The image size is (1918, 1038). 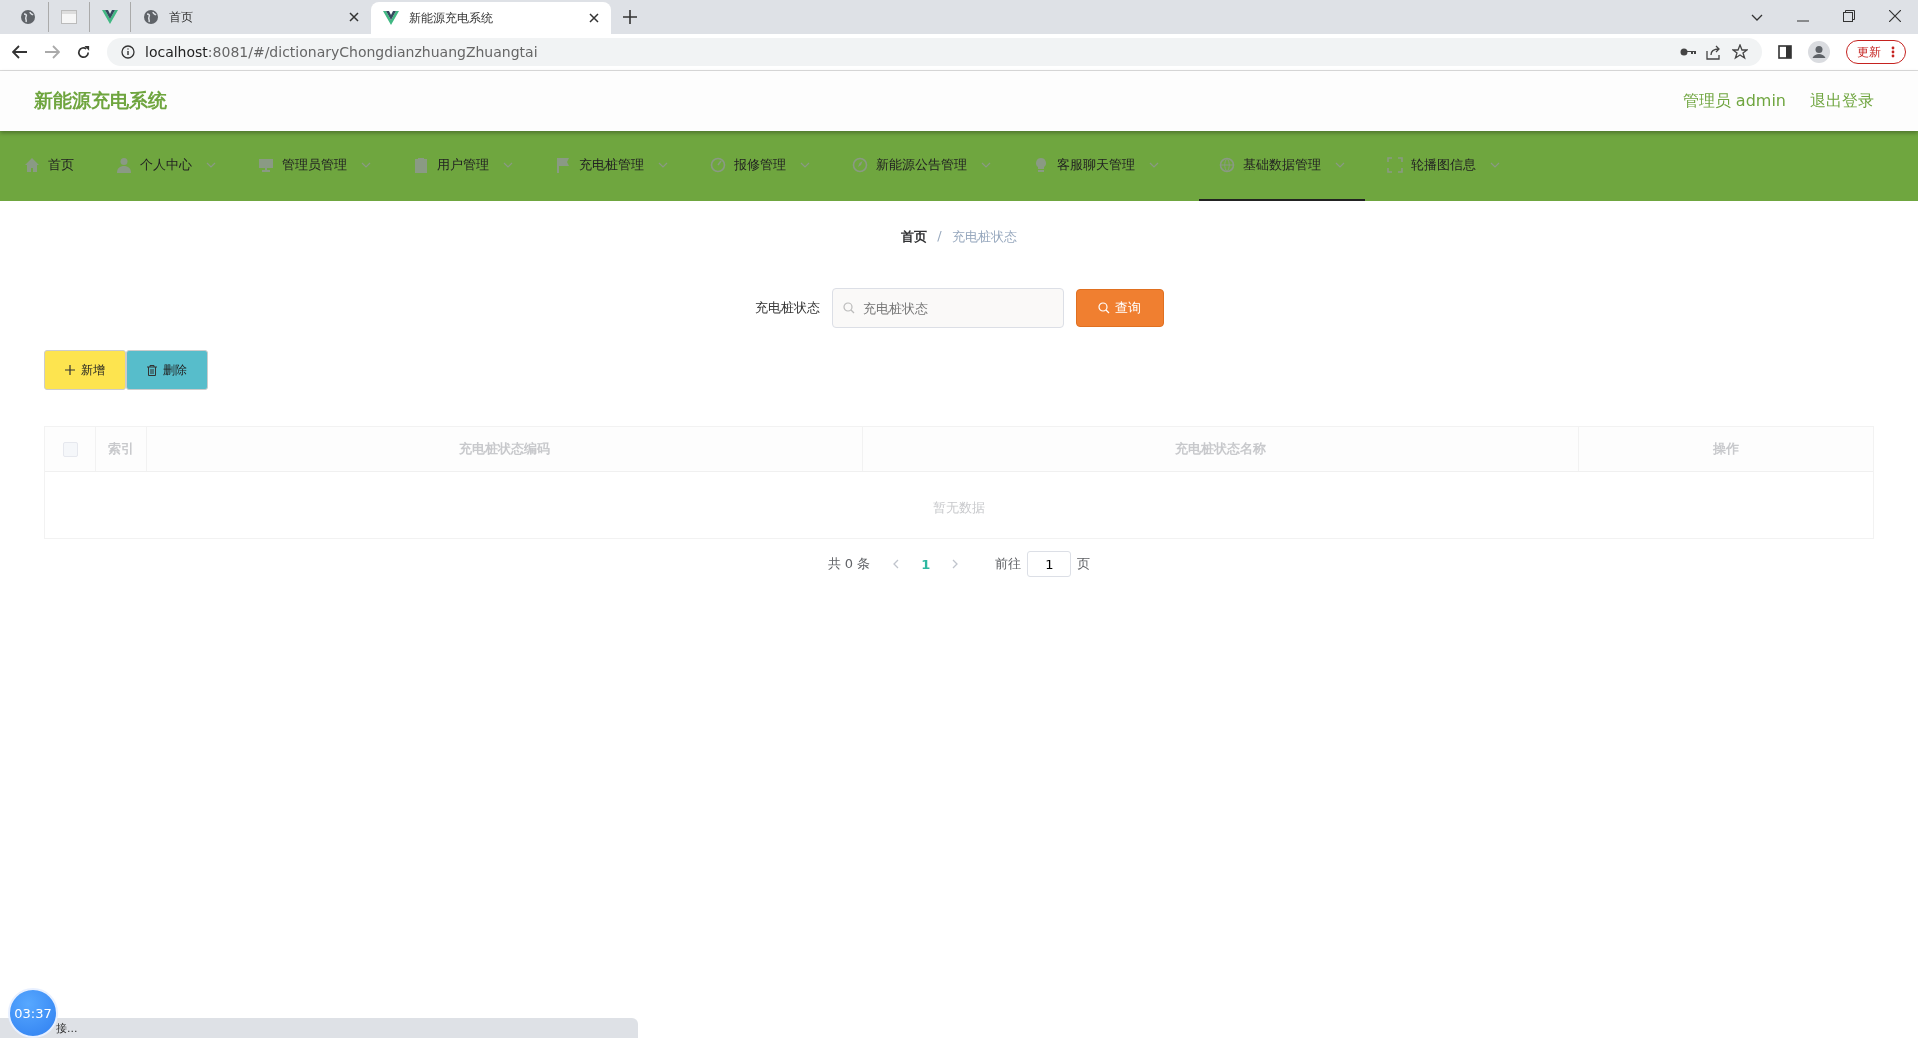 What do you see at coordinates (787, 308) in the screenshot?
I see `search-label: 充电桩状态` at bounding box center [787, 308].